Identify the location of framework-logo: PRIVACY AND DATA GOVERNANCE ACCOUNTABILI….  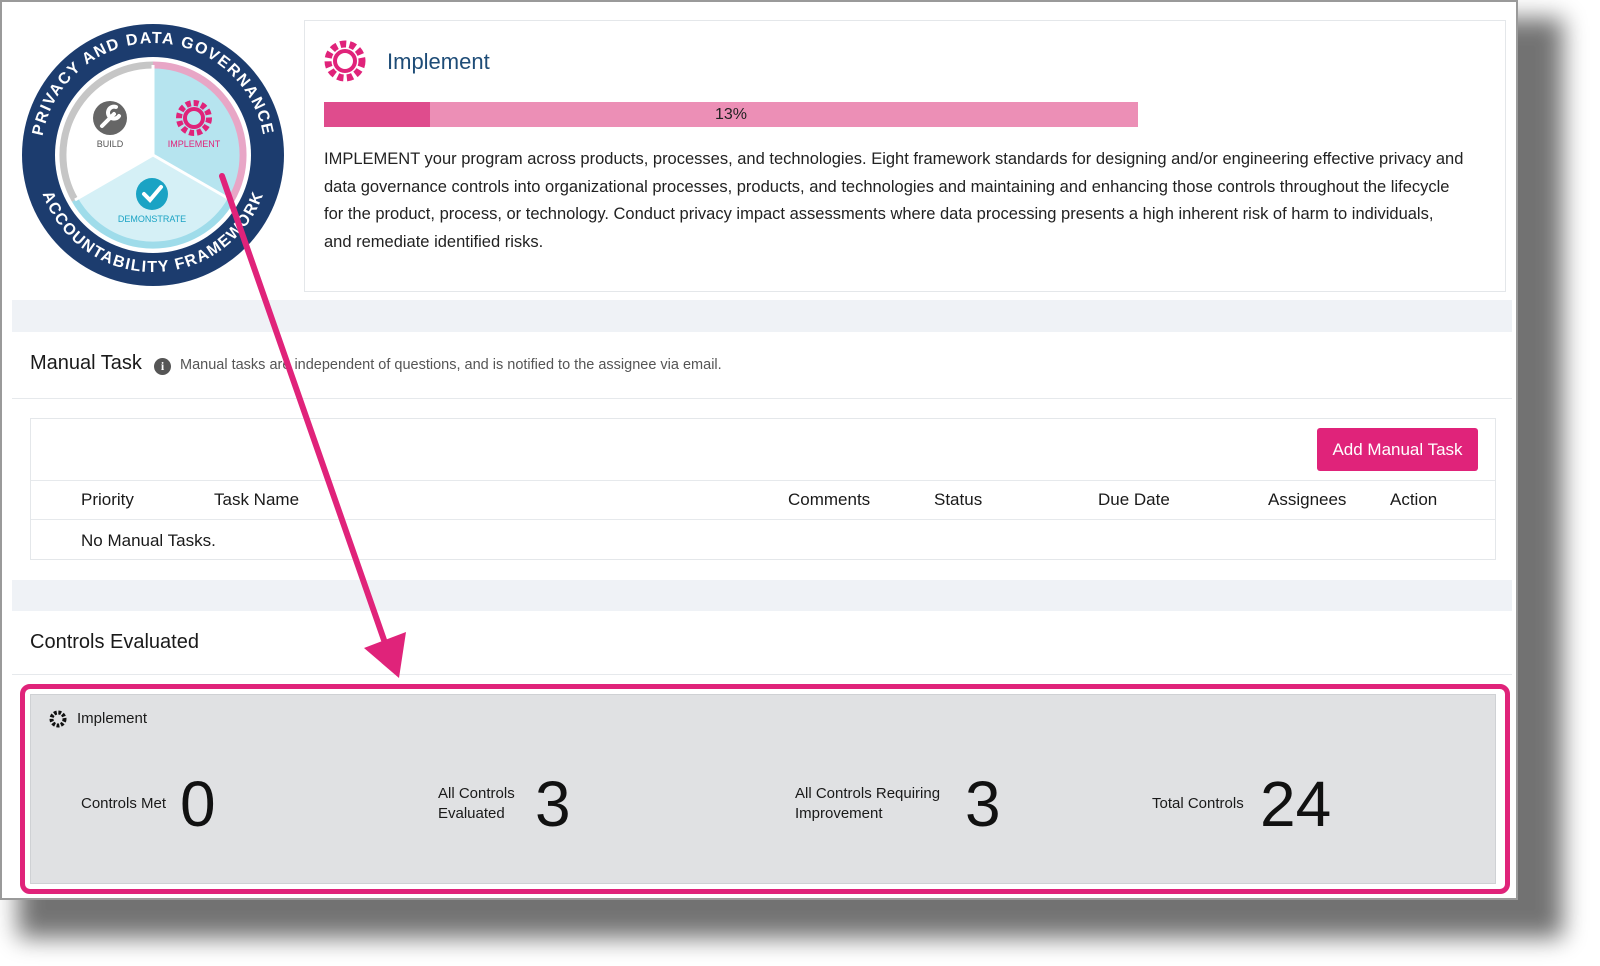
(153, 155).